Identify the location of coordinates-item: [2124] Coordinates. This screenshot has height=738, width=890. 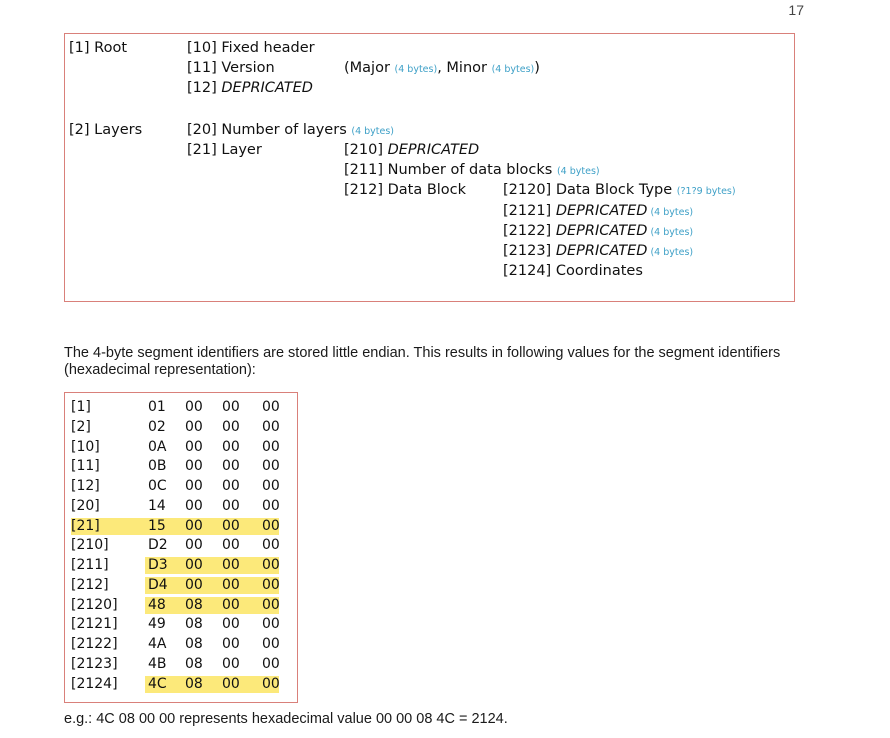
(573, 271).